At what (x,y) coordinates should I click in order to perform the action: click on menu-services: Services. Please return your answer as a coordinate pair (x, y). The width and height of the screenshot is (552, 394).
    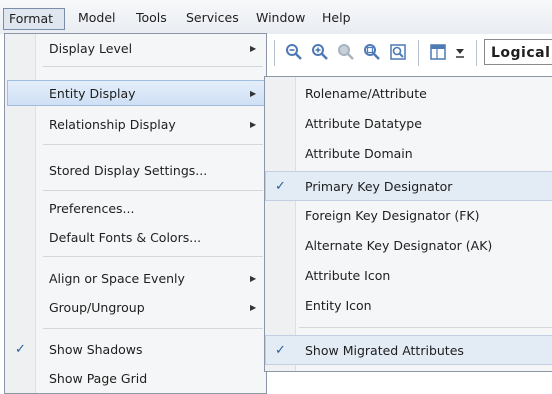
    Looking at the image, I should click on (212, 18).